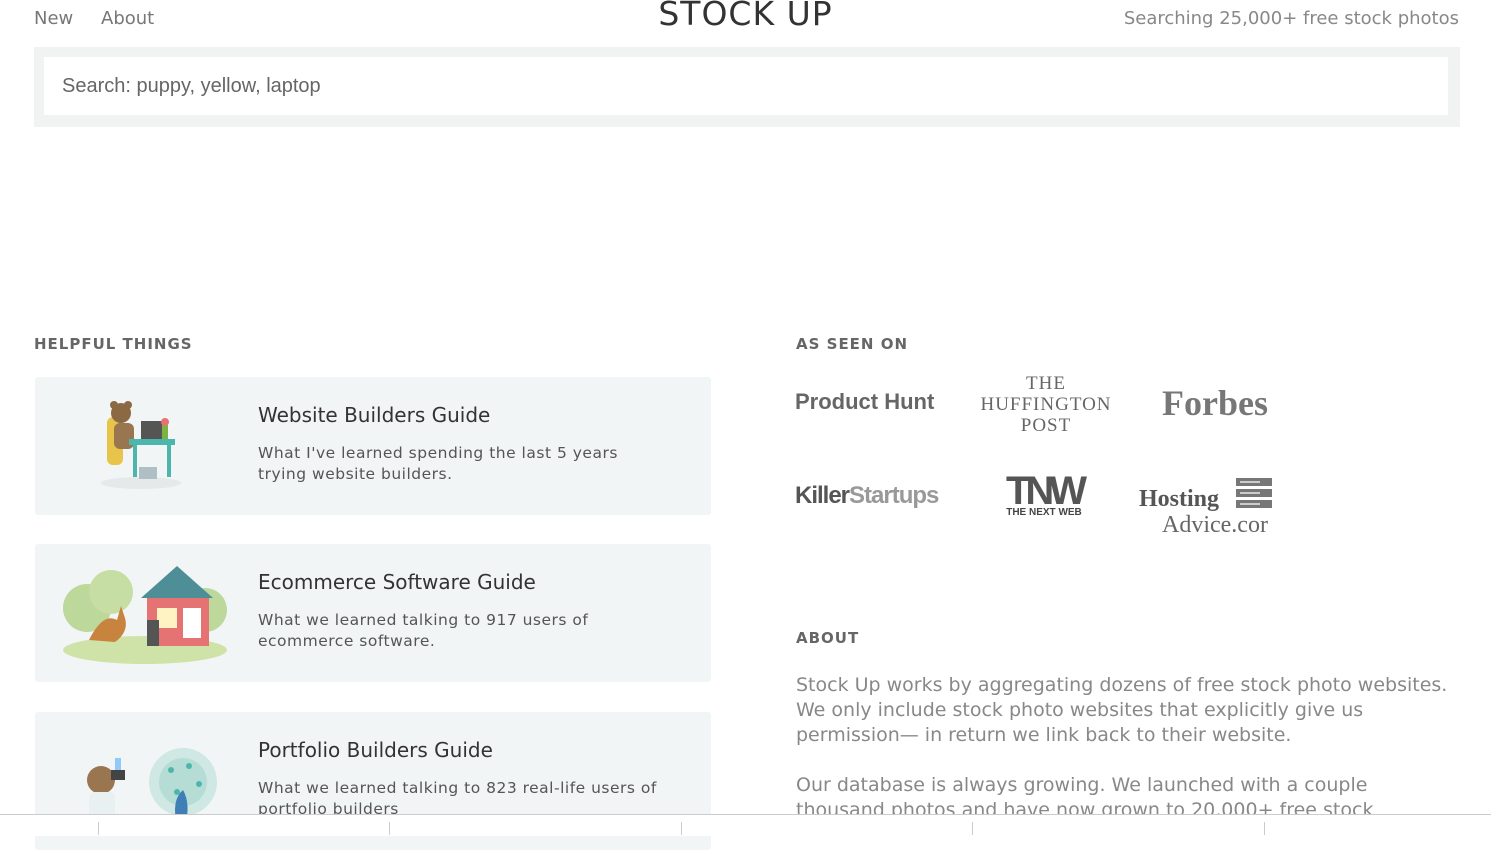 This screenshot has width=1491, height=850. I want to click on tagline: Searching 25,000+ free stock photos, so click(1291, 18).